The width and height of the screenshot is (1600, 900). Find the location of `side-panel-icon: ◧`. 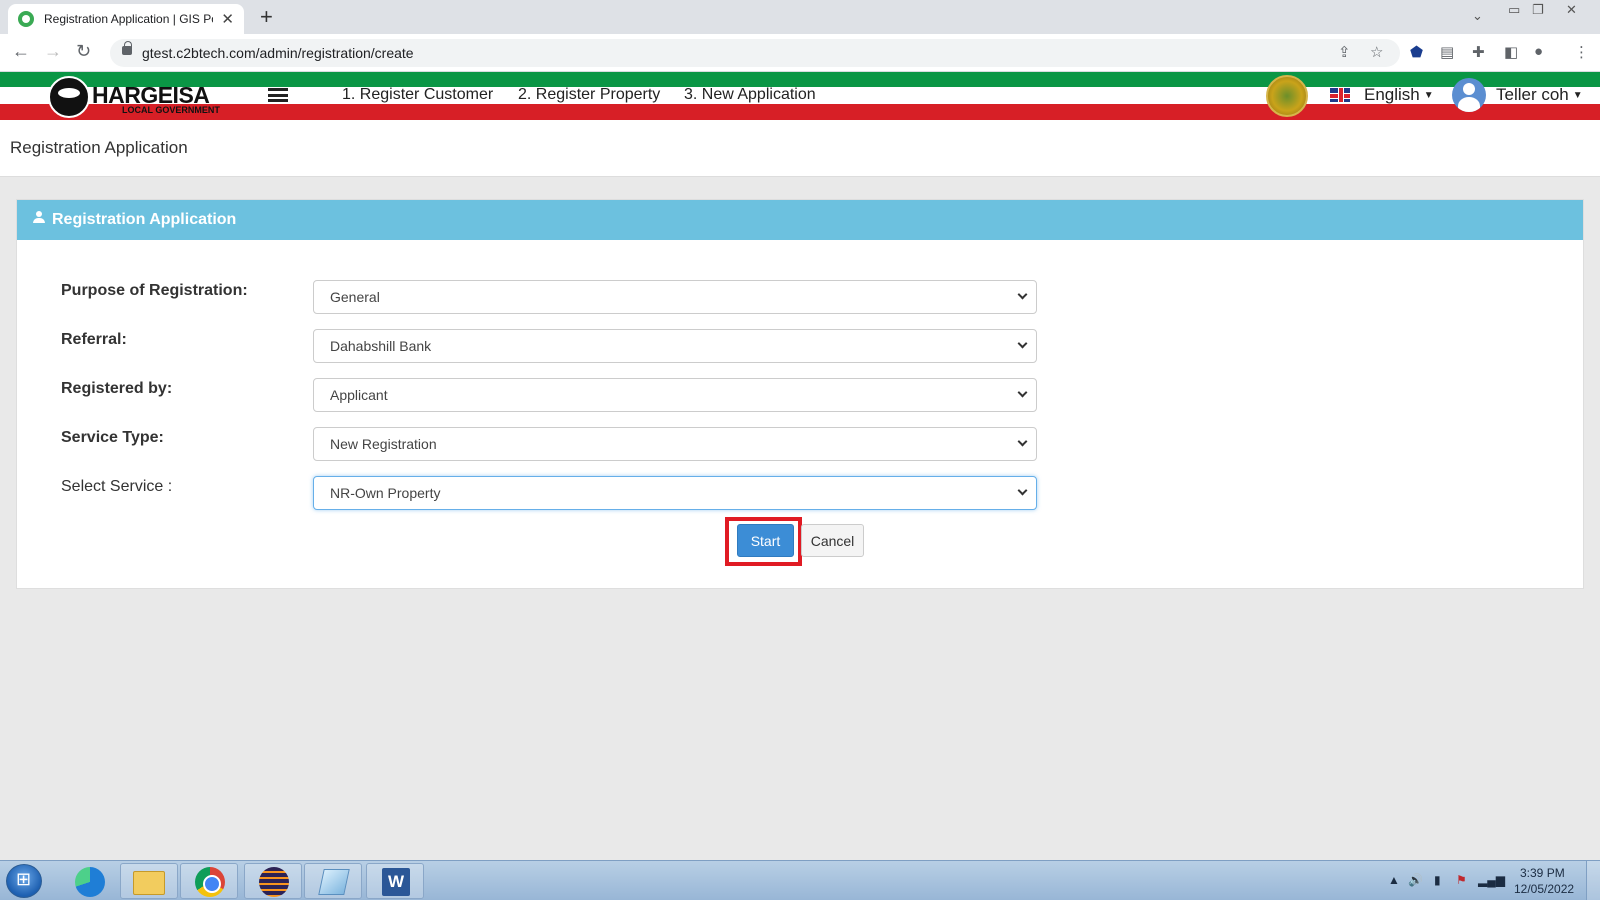

side-panel-icon: ◧ is located at coordinates (1511, 52).